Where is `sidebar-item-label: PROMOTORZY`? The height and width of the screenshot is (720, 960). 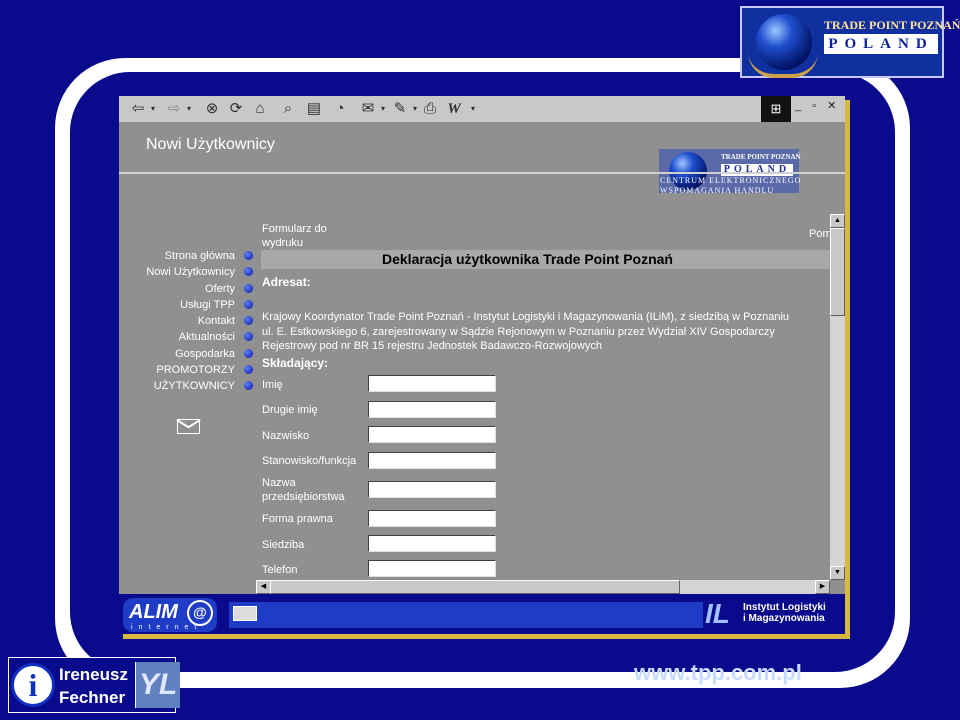 sidebar-item-label: PROMOTORZY is located at coordinates (195, 370).